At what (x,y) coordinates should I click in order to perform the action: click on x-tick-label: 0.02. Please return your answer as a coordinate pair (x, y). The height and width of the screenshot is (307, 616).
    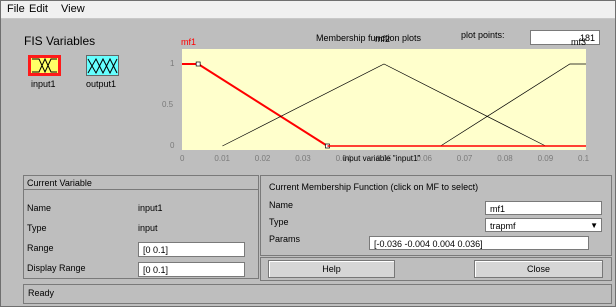
    Looking at the image, I should click on (262, 158).